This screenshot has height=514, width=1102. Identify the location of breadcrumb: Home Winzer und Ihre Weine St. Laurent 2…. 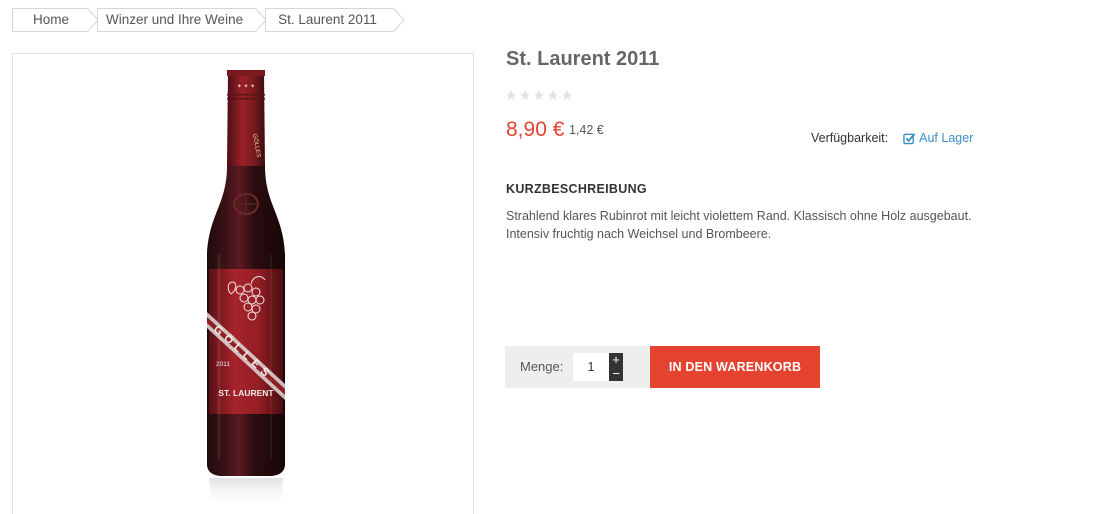
(208, 20).